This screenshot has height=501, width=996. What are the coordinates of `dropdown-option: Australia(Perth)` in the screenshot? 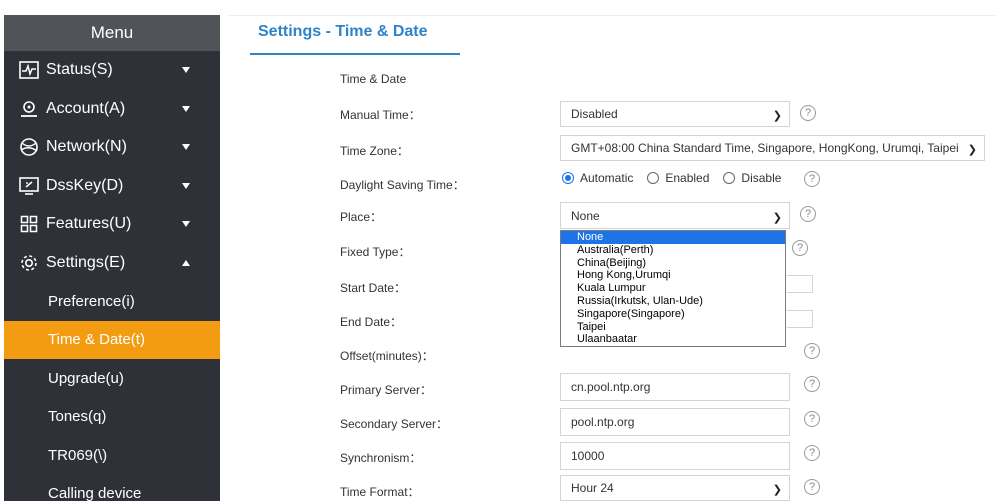 It's located at (673, 250).